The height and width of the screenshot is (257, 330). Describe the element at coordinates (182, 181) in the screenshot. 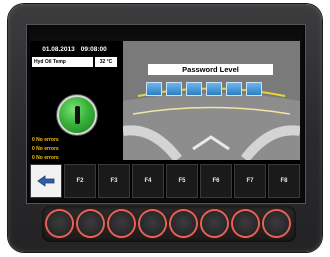

I see `f5-key: F5` at that location.